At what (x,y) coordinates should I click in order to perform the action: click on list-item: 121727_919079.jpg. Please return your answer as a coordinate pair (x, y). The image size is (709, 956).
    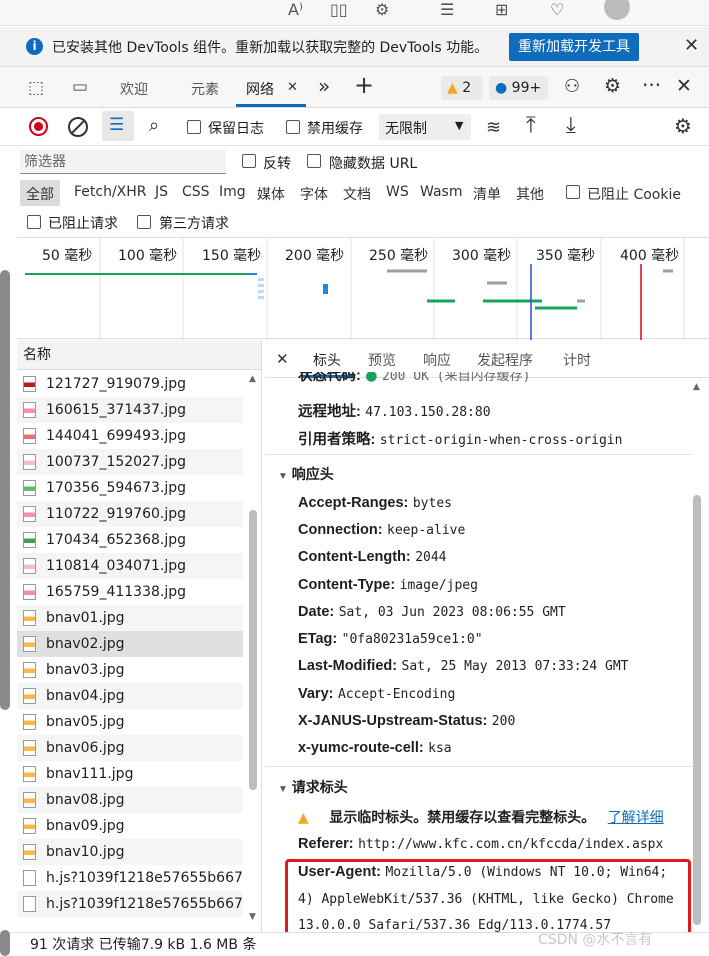
    Looking at the image, I should click on (130, 384).